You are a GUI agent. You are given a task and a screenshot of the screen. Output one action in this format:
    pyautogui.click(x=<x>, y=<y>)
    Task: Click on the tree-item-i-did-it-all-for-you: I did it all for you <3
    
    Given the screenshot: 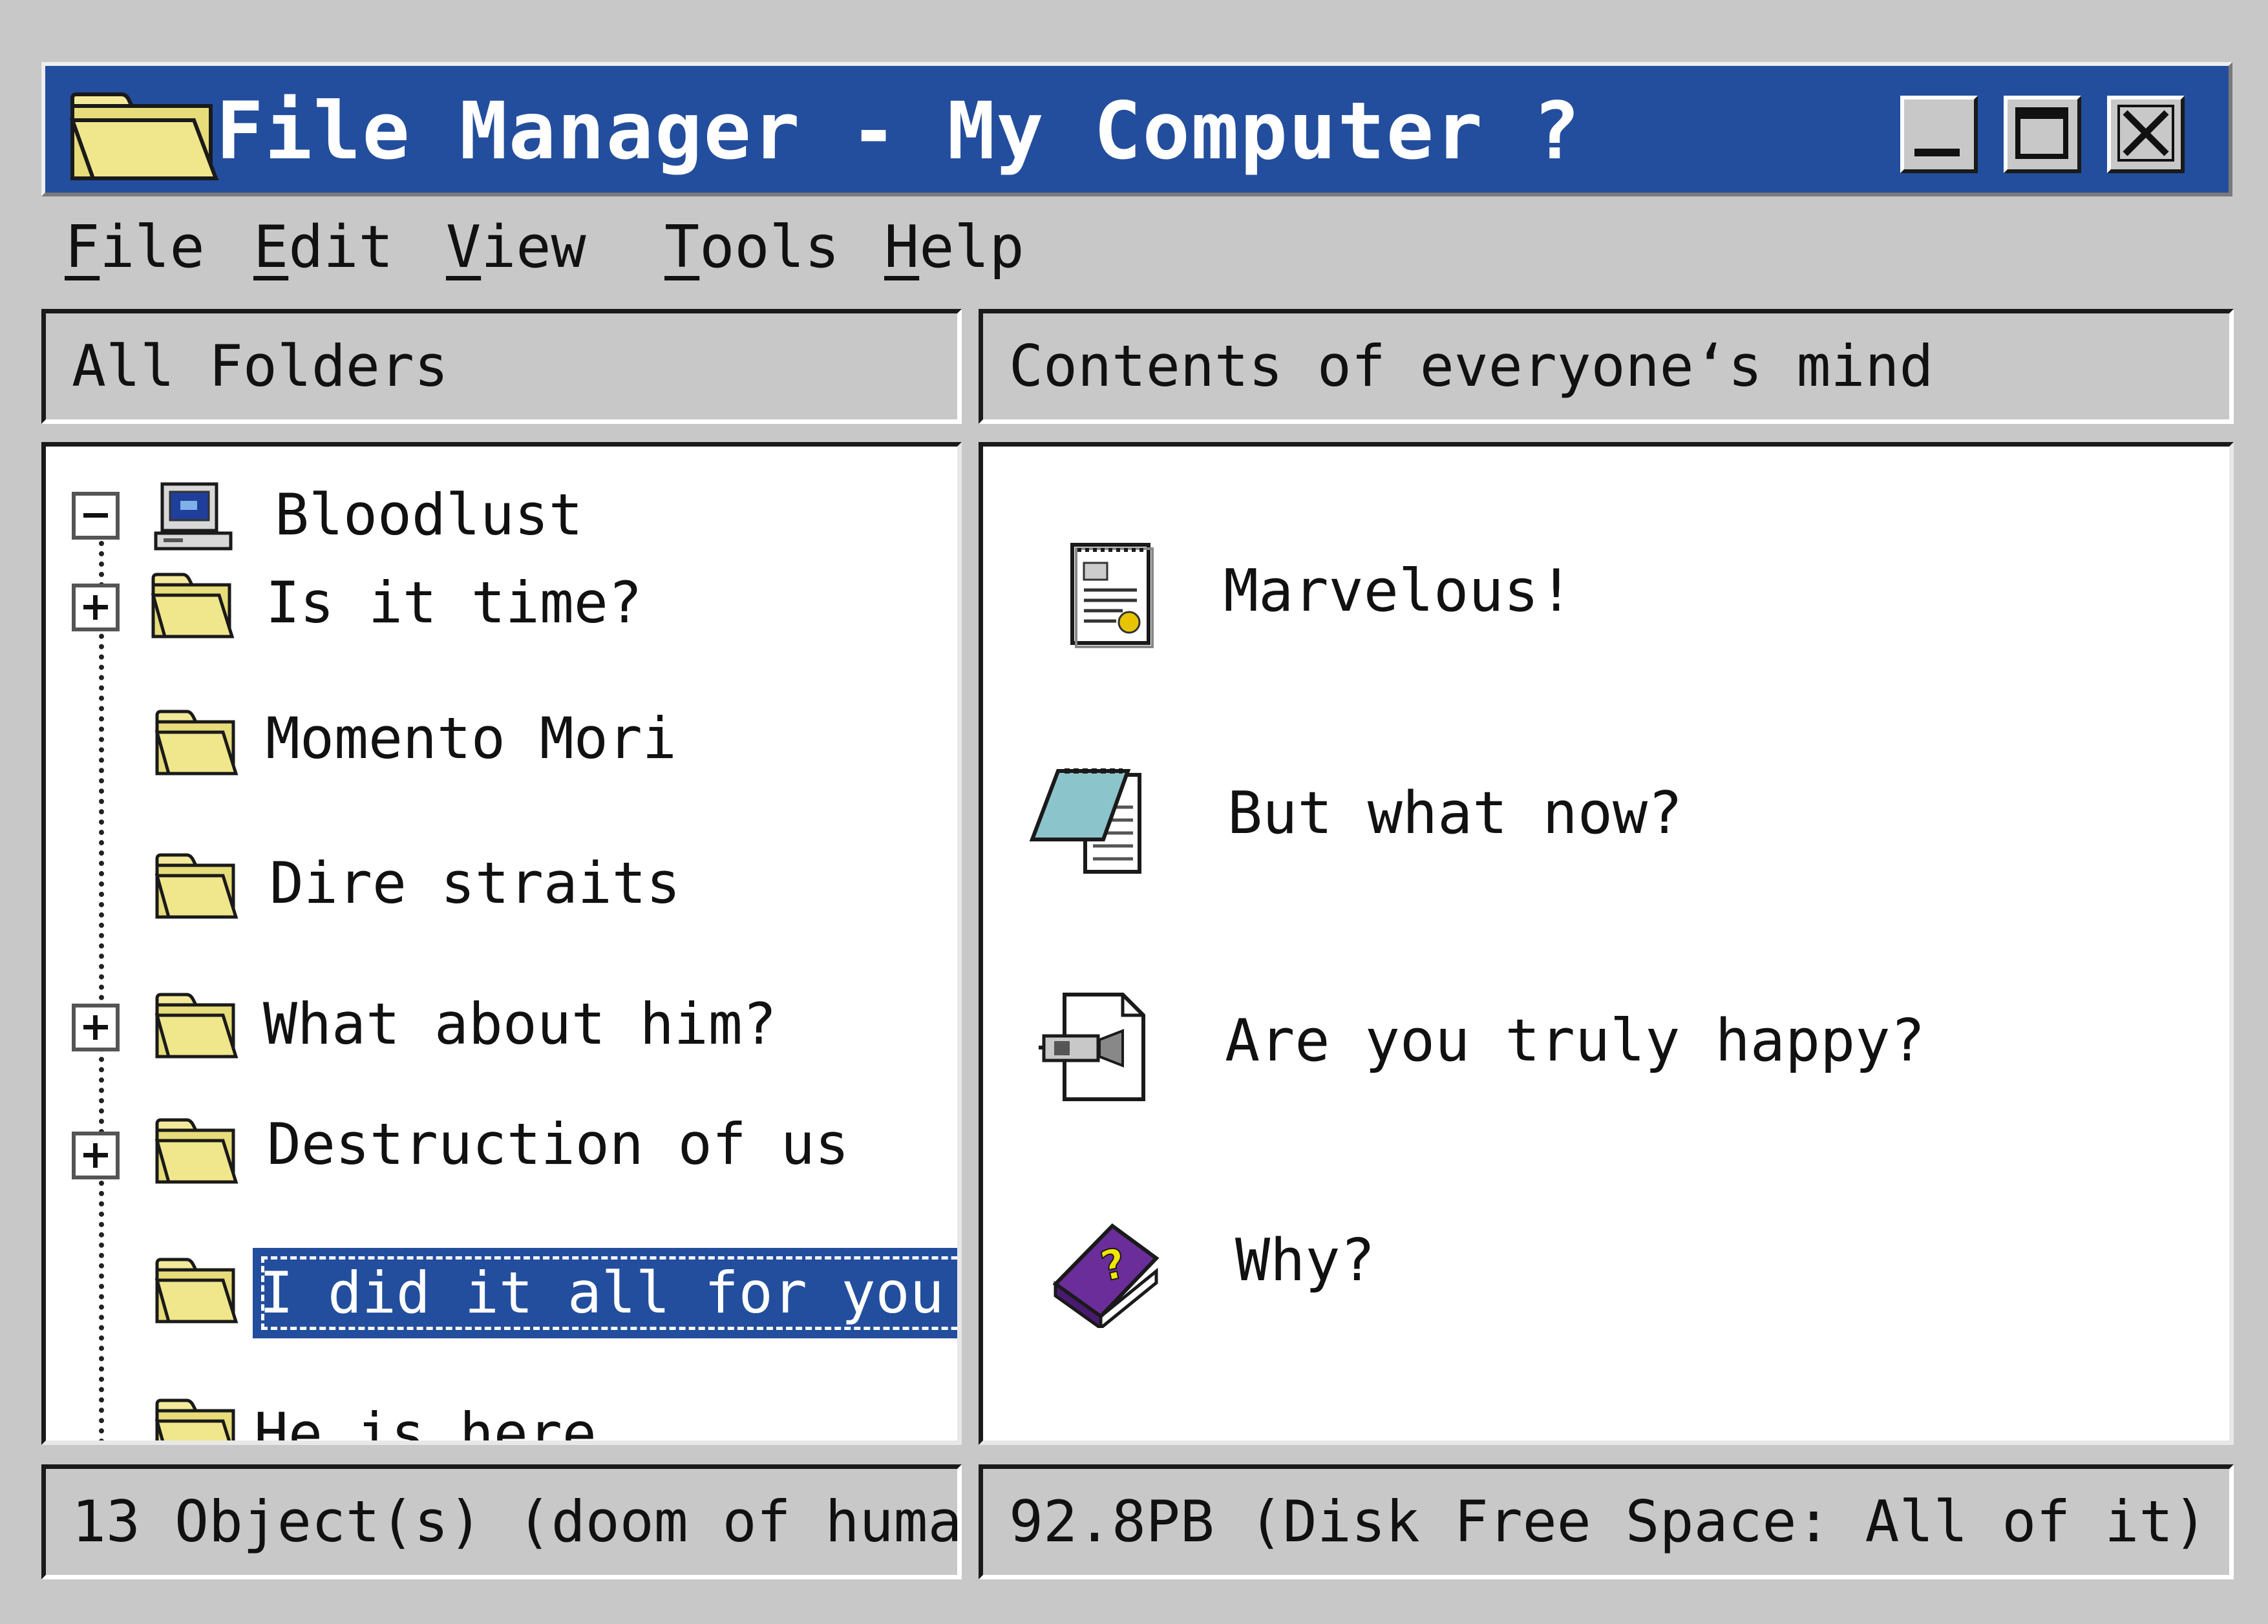 What is the action you would take?
    pyautogui.click(x=502, y=1293)
    